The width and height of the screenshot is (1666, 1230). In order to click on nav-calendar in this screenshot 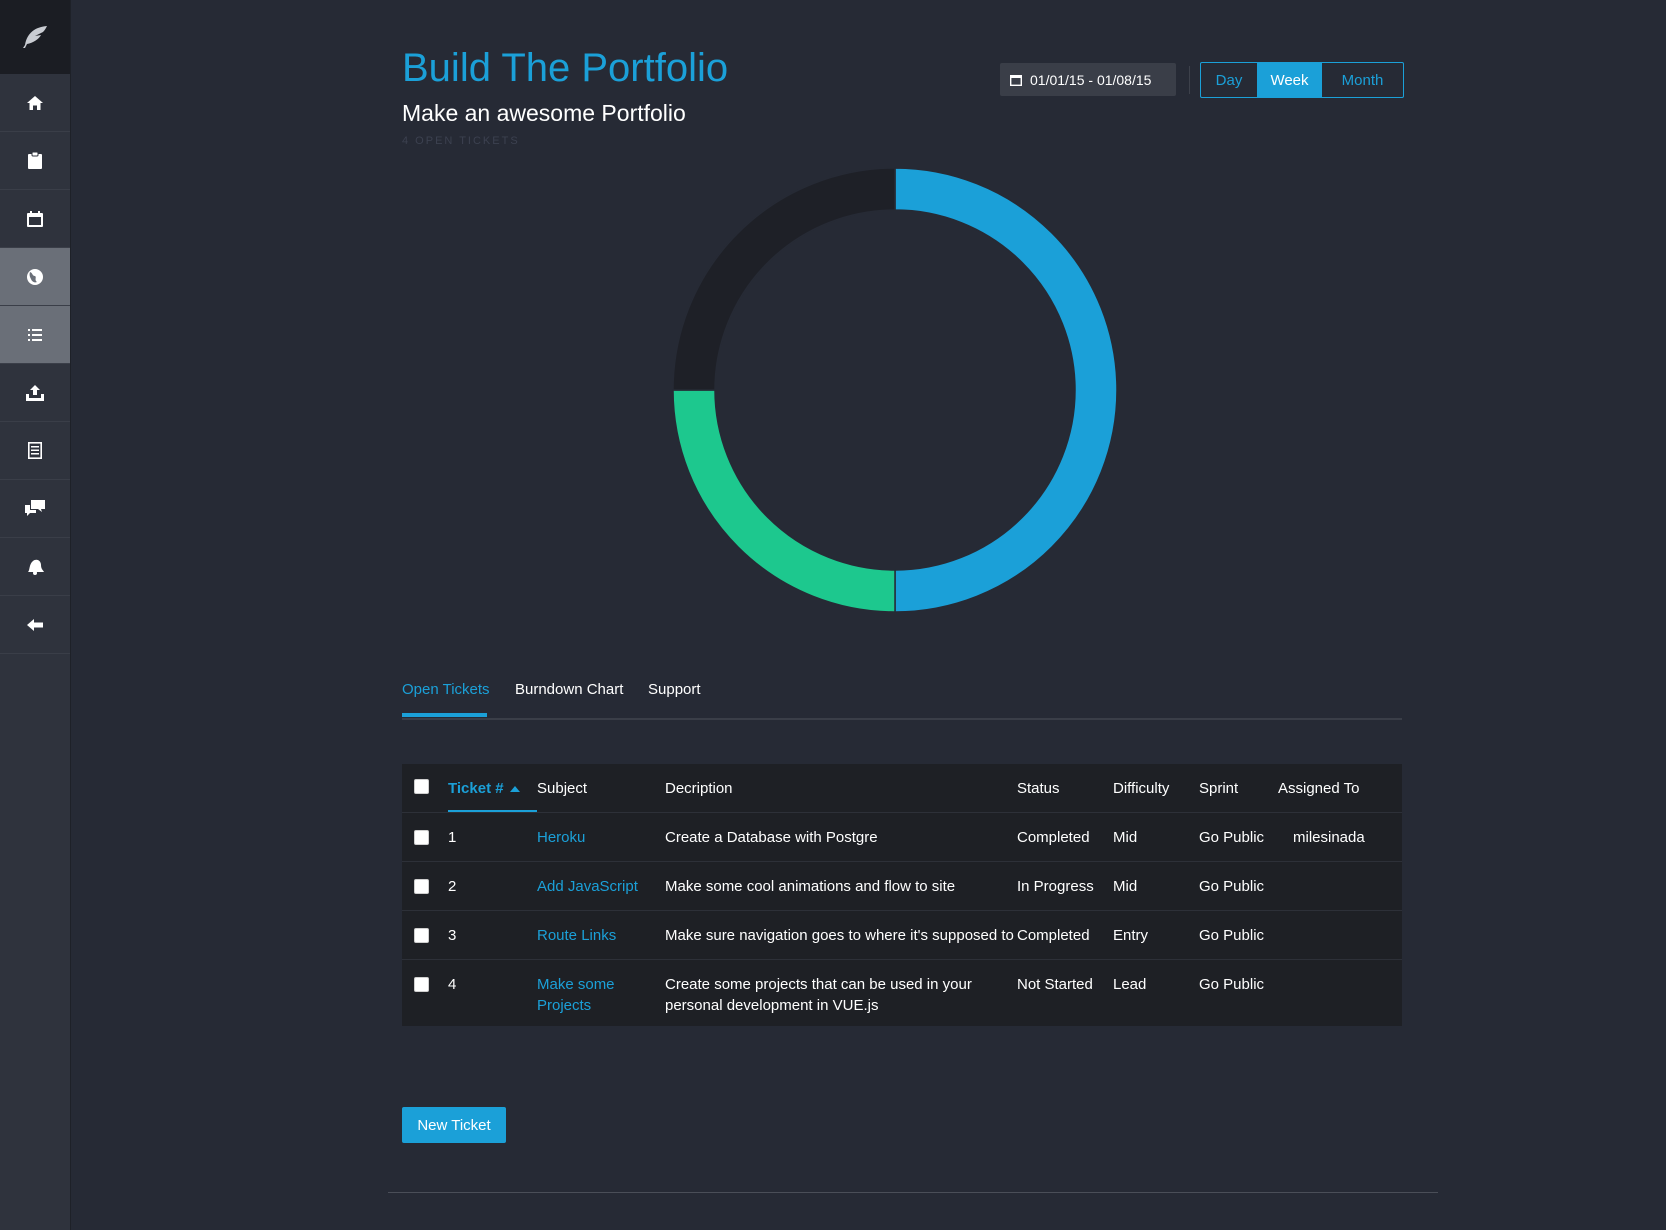, I will do `click(35, 219)`.